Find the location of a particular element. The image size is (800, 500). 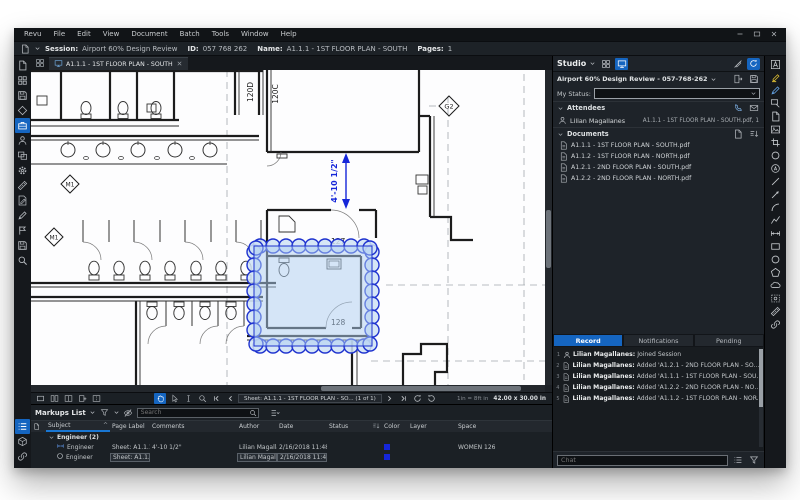

record-scroll-thumb is located at coordinates (761, 378).